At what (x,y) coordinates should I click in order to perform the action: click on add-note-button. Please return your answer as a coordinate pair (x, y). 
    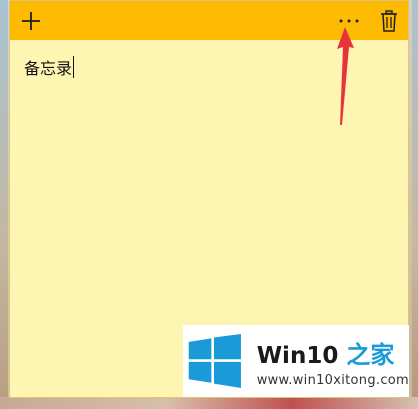
    Looking at the image, I should click on (31, 20).